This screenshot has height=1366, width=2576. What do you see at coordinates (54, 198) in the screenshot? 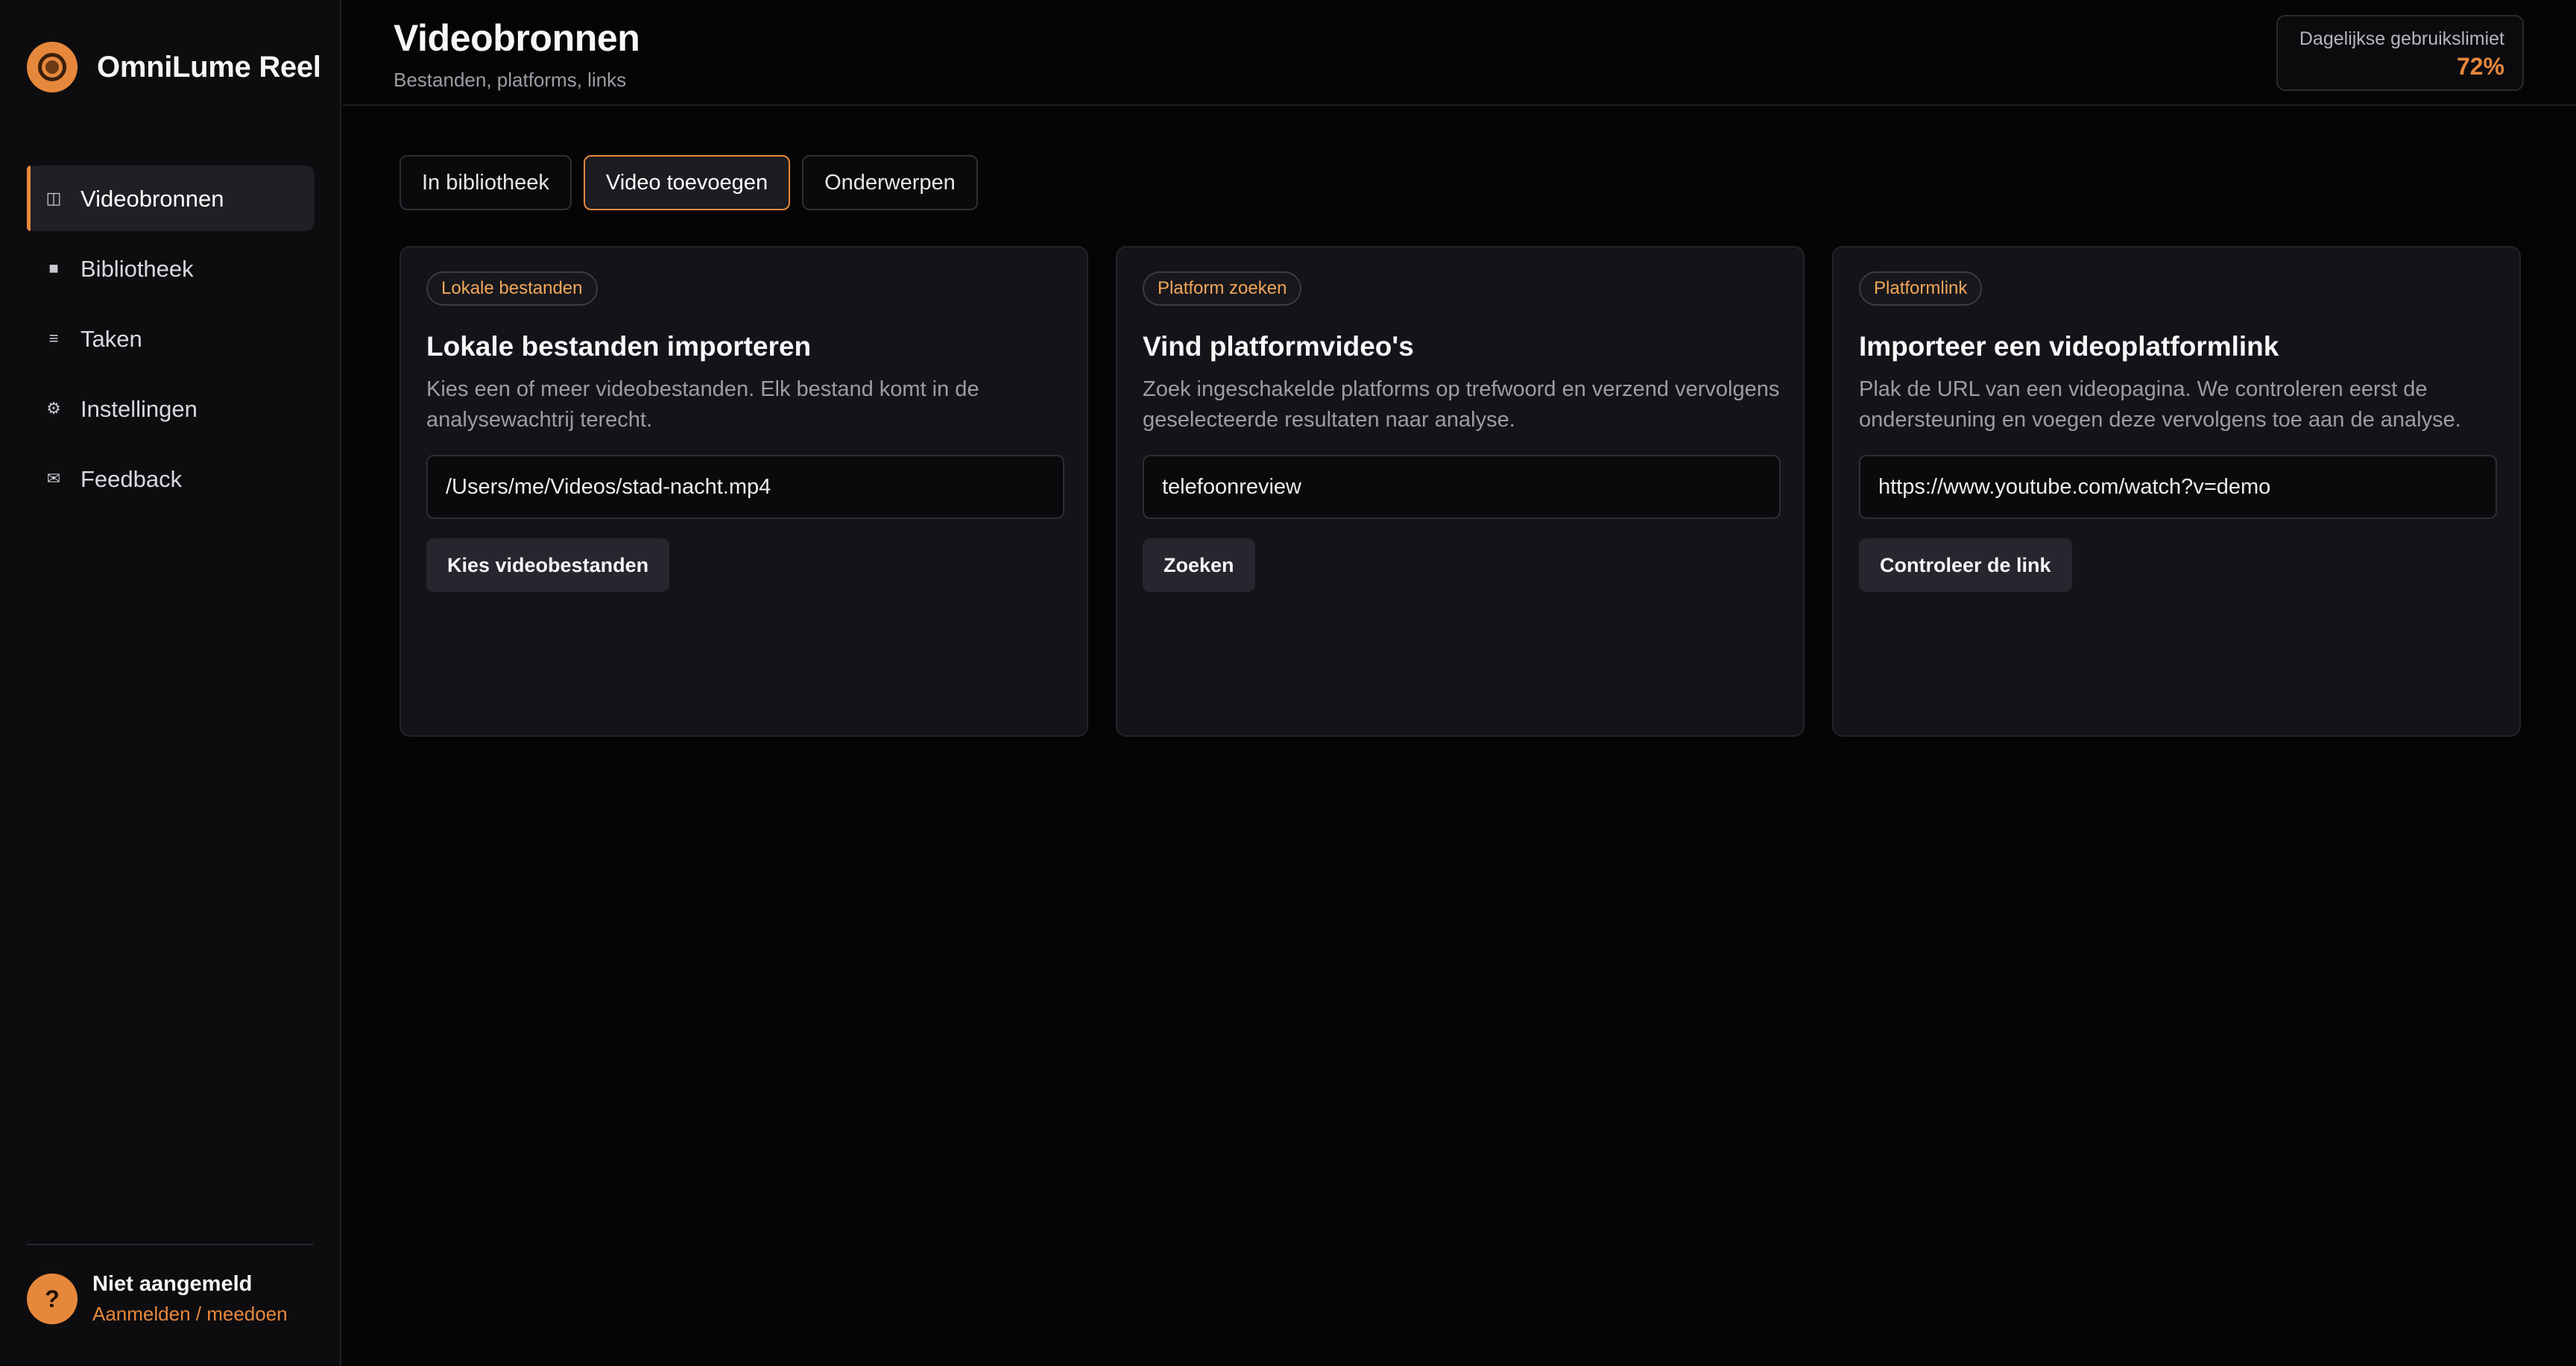
I see `columns-icon: ◫` at bounding box center [54, 198].